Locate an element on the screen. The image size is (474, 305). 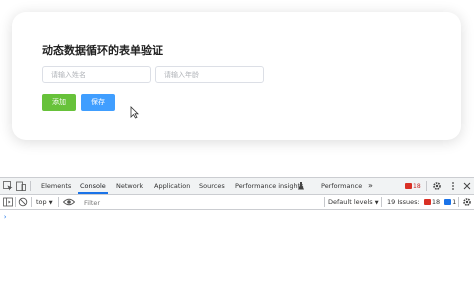
kebab-menu-icon is located at coordinates (453, 186).